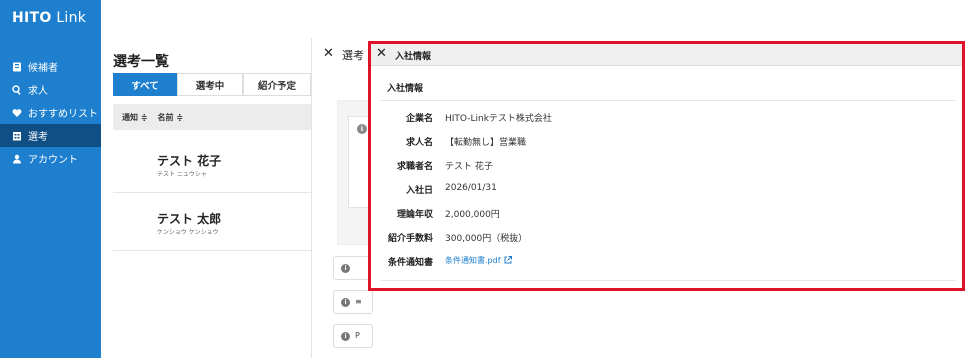  I want to click on user-icon, so click(17, 159).